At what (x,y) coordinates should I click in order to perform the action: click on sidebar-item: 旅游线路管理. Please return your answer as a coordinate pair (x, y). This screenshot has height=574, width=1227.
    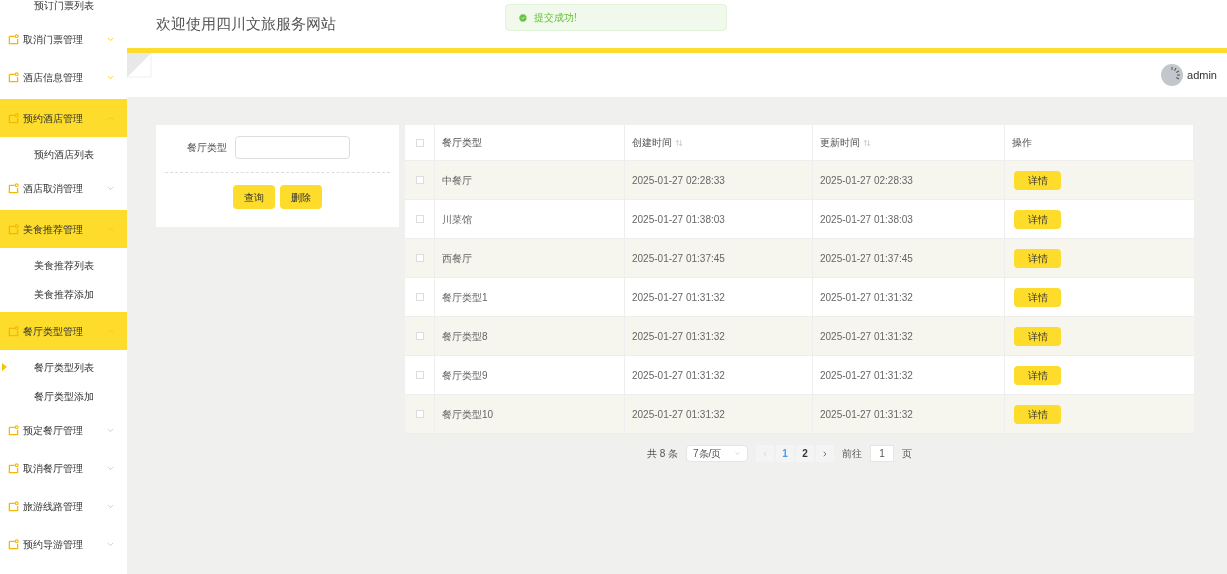
    Looking at the image, I should click on (63, 506).